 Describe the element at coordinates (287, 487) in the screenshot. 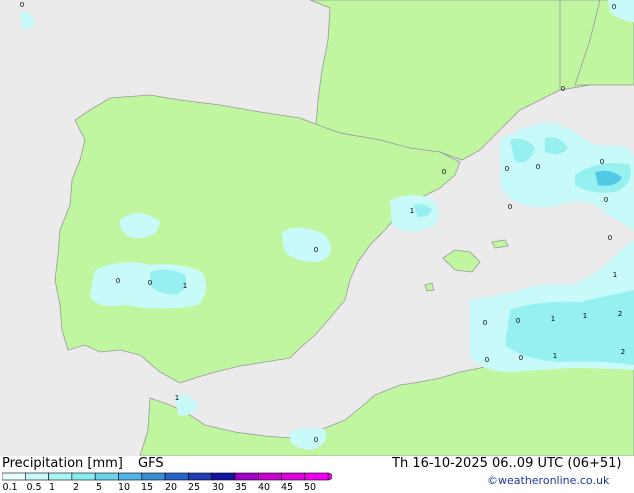

I see `legend-tick: 45` at that location.